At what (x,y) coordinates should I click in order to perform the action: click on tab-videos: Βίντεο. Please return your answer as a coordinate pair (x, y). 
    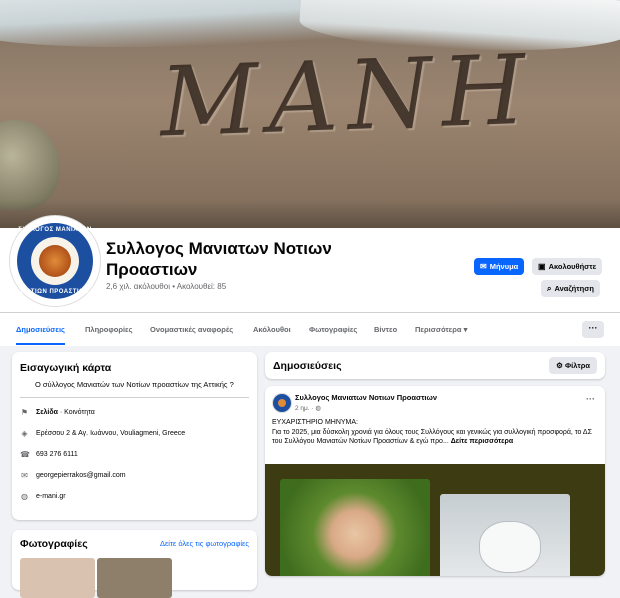
    Looking at the image, I should click on (385, 329).